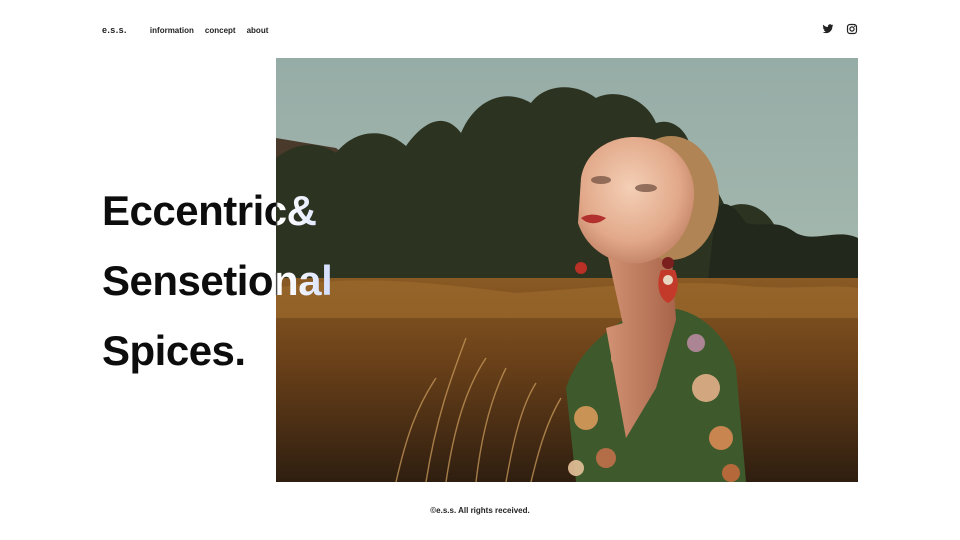 The height and width of the screenshot is (540, 960). Describe the element at coordinates (232, 211) in the screenshot. I see `headline-line-1: Eccentric&` at that location.